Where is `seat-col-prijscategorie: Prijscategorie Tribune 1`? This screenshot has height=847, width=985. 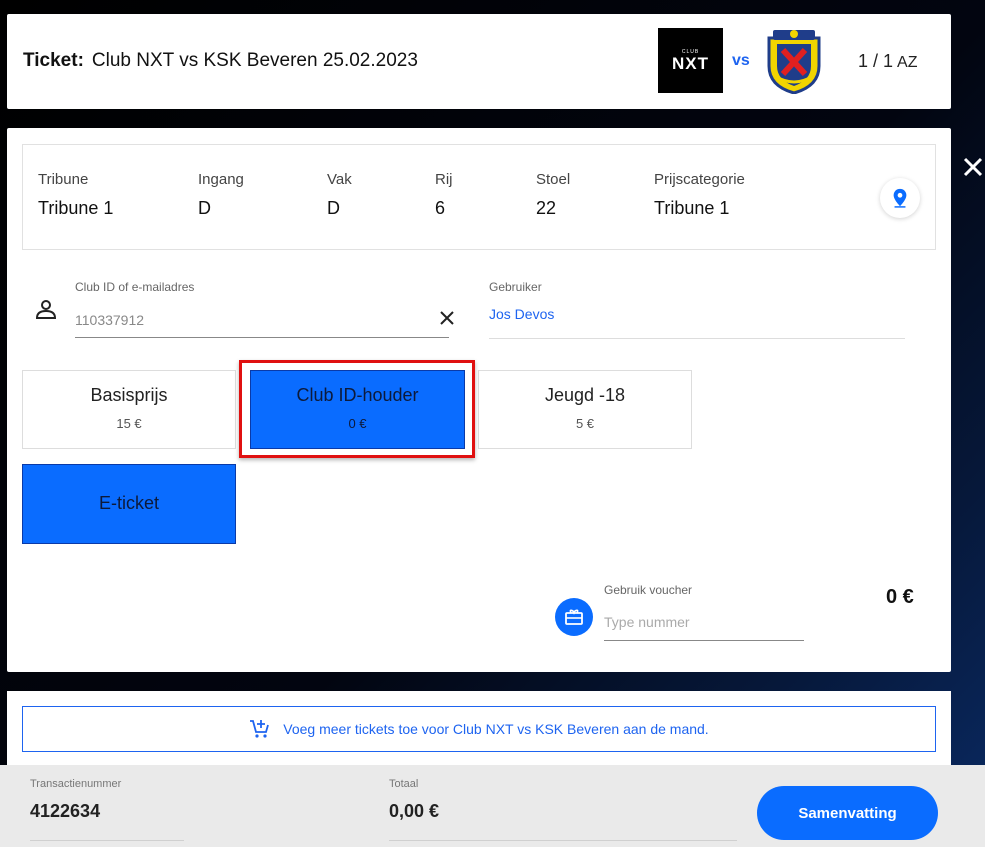
seat-col-prijscategorie: Prijscategorie Tribune 1 is located at coordinates (699, 195).